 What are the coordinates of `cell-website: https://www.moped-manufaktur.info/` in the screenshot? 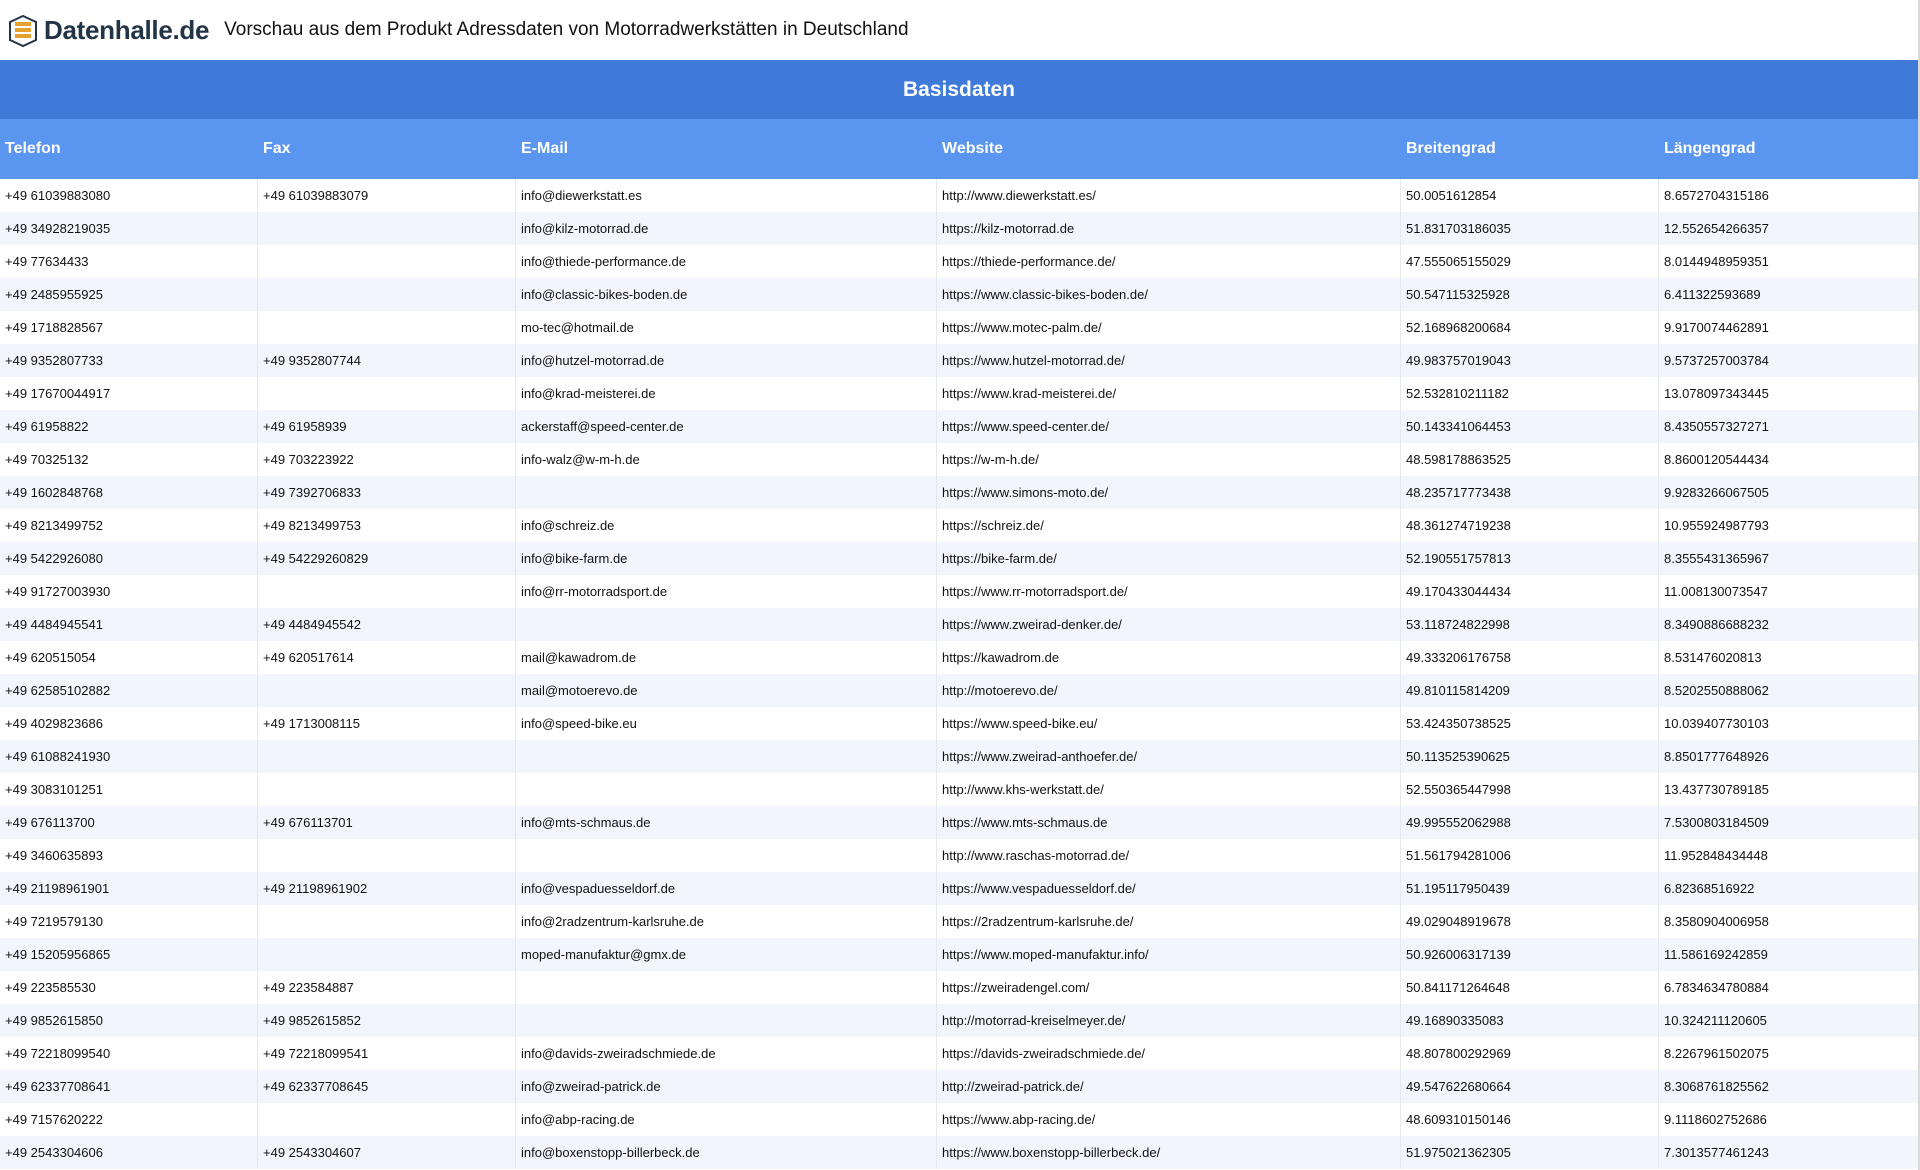 It's located at (1169, 954).